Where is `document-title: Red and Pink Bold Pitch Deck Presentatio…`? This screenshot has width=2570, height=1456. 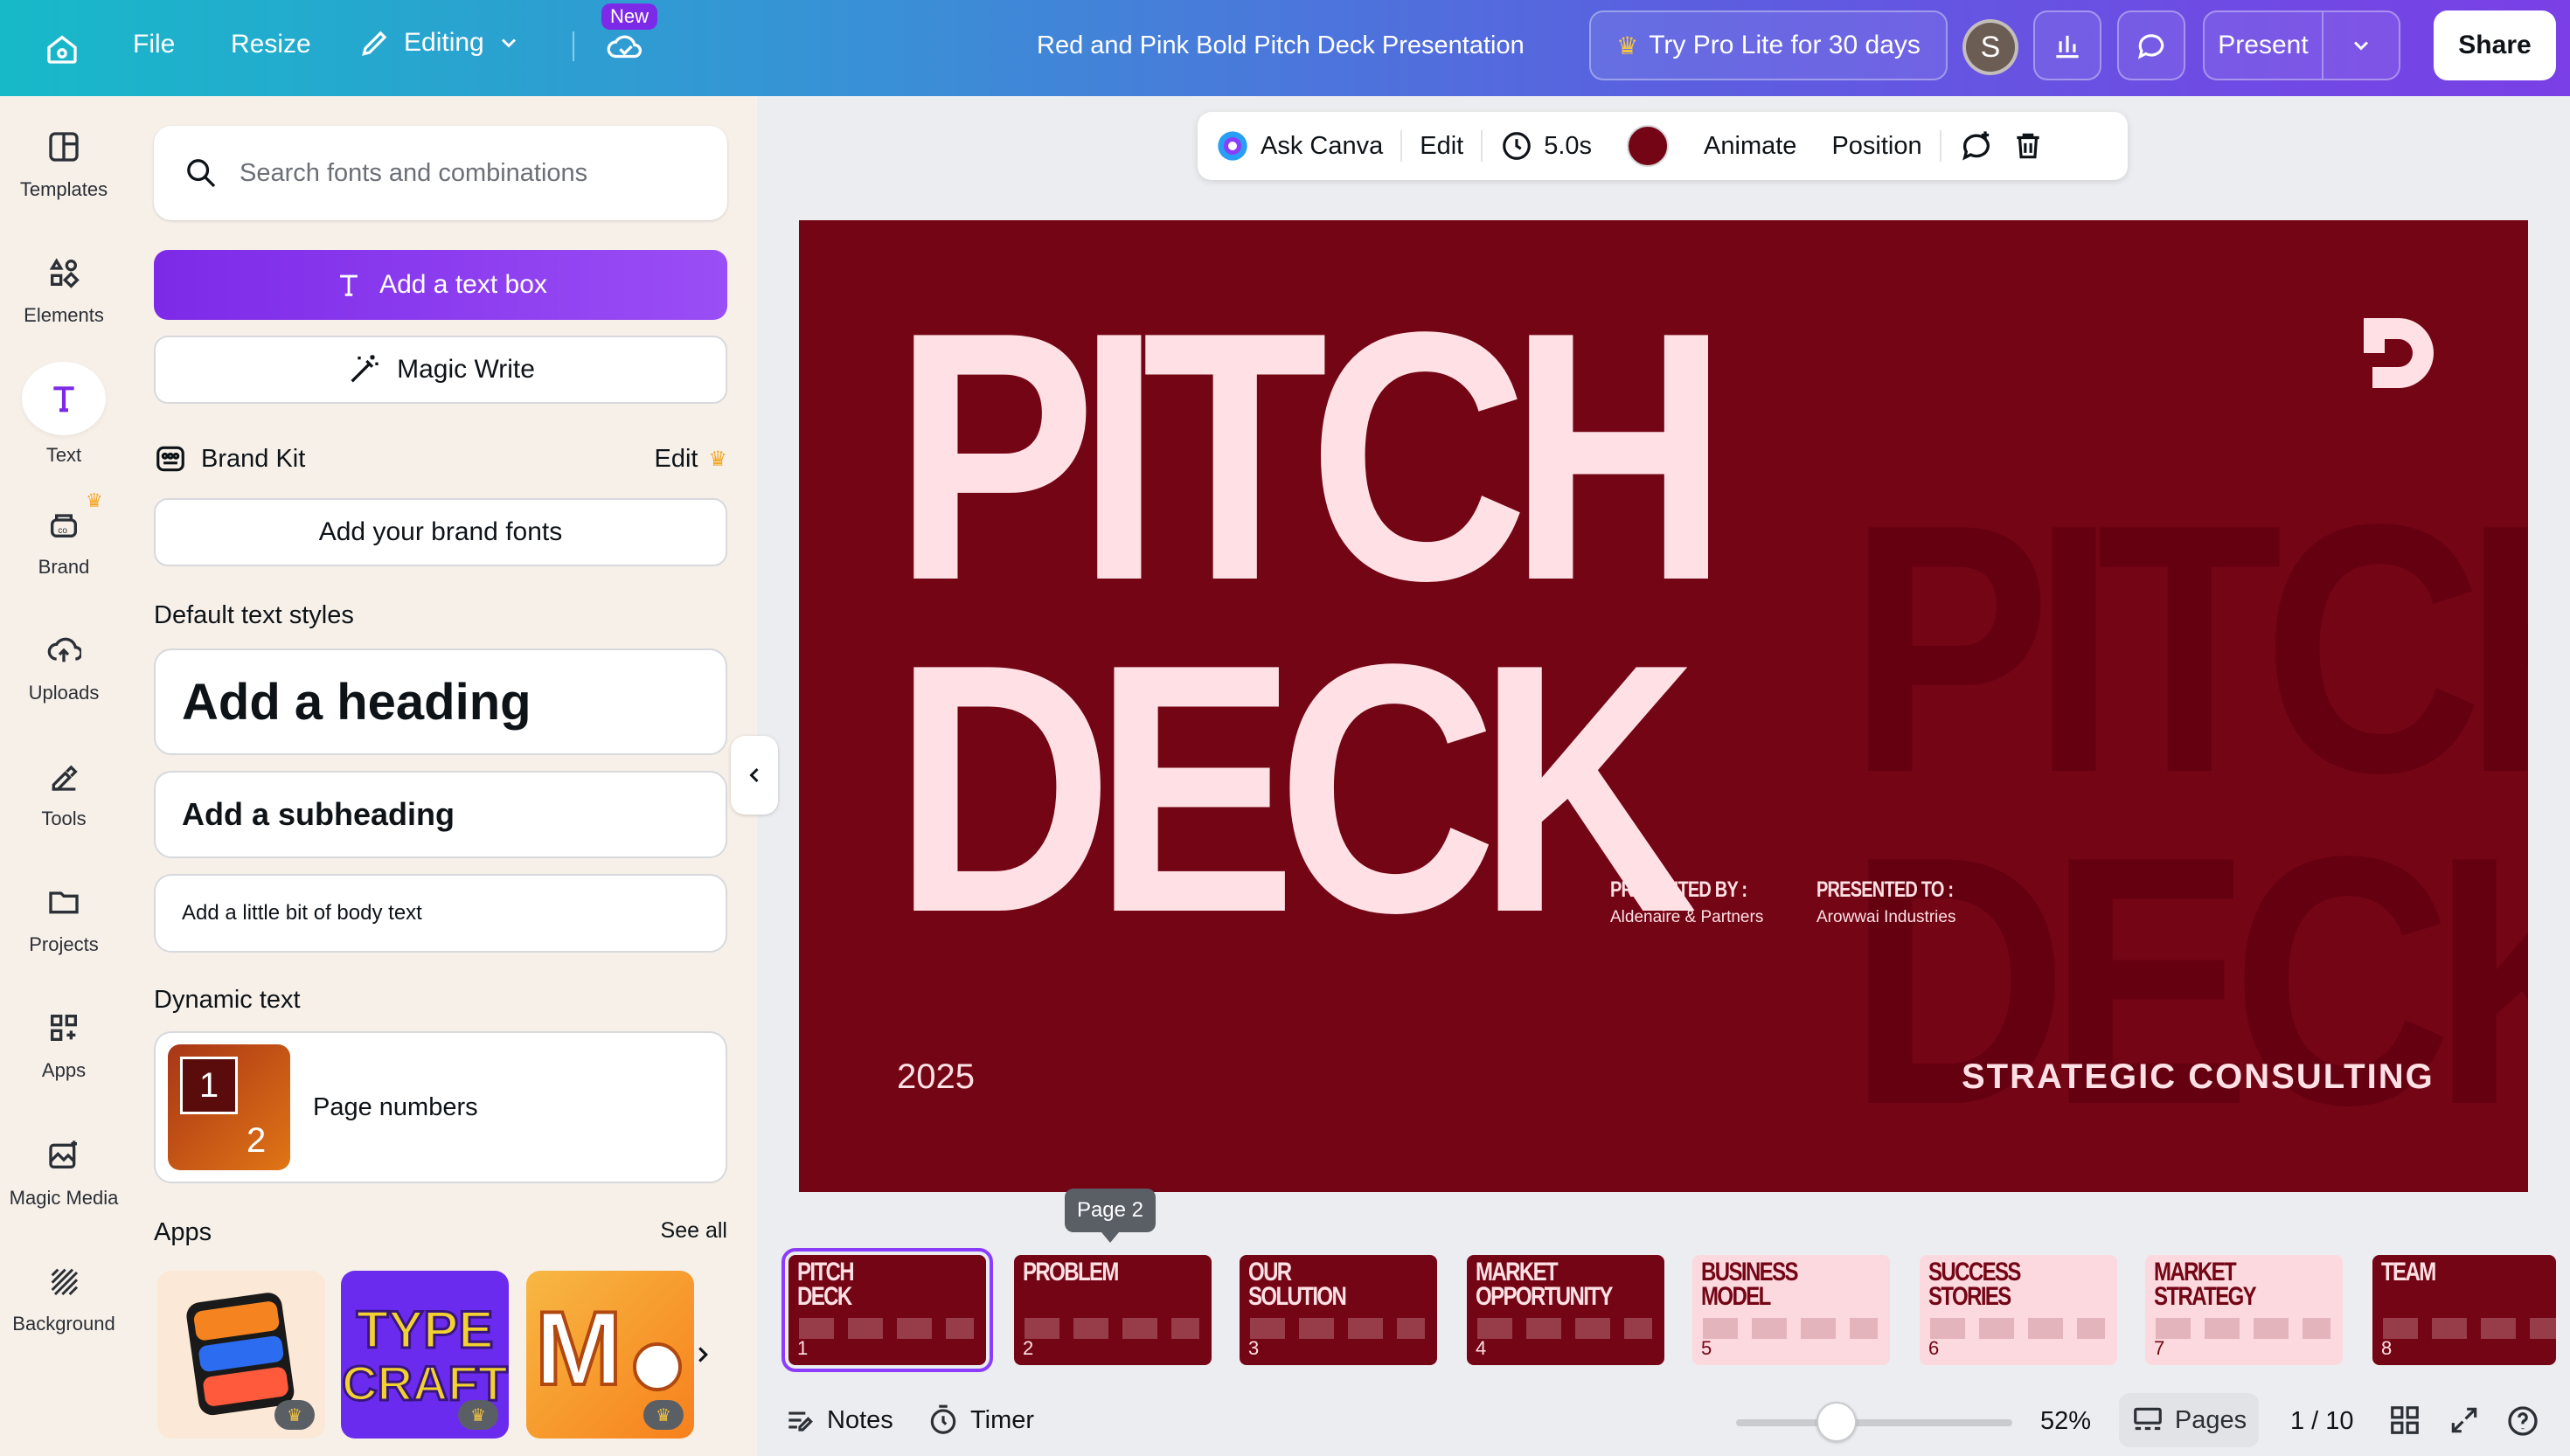
document-title: Red and Pink Bold Pitch Deck Presentatio… is located at coordinates (1281, 45).